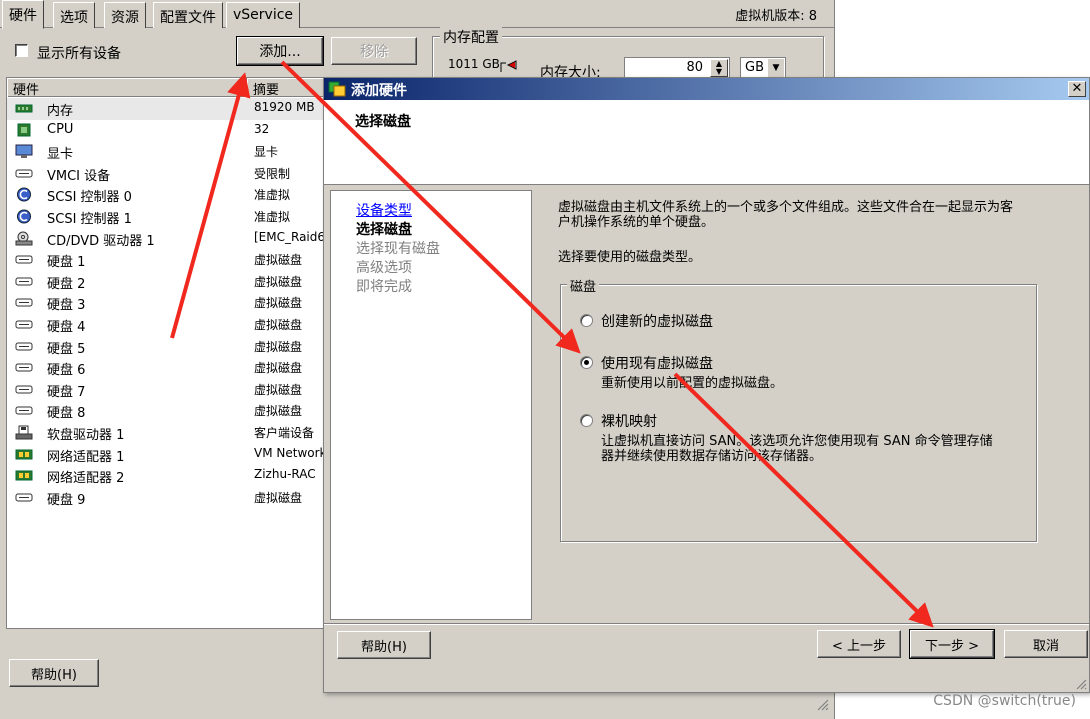 The height and width of the screenshot is (719, 1090). What do you see at coordinates (24, 108) in the screenshot?
I see `memory-icon` at bounding box center [24, 108].